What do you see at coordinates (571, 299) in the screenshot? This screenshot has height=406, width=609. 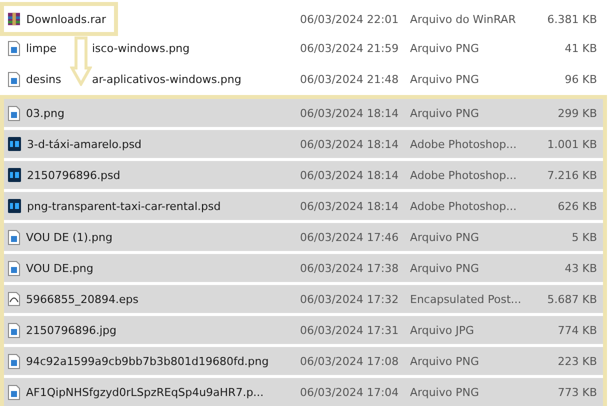 I see `file-size: 5.687 KB` at bounding box center [571, 299].